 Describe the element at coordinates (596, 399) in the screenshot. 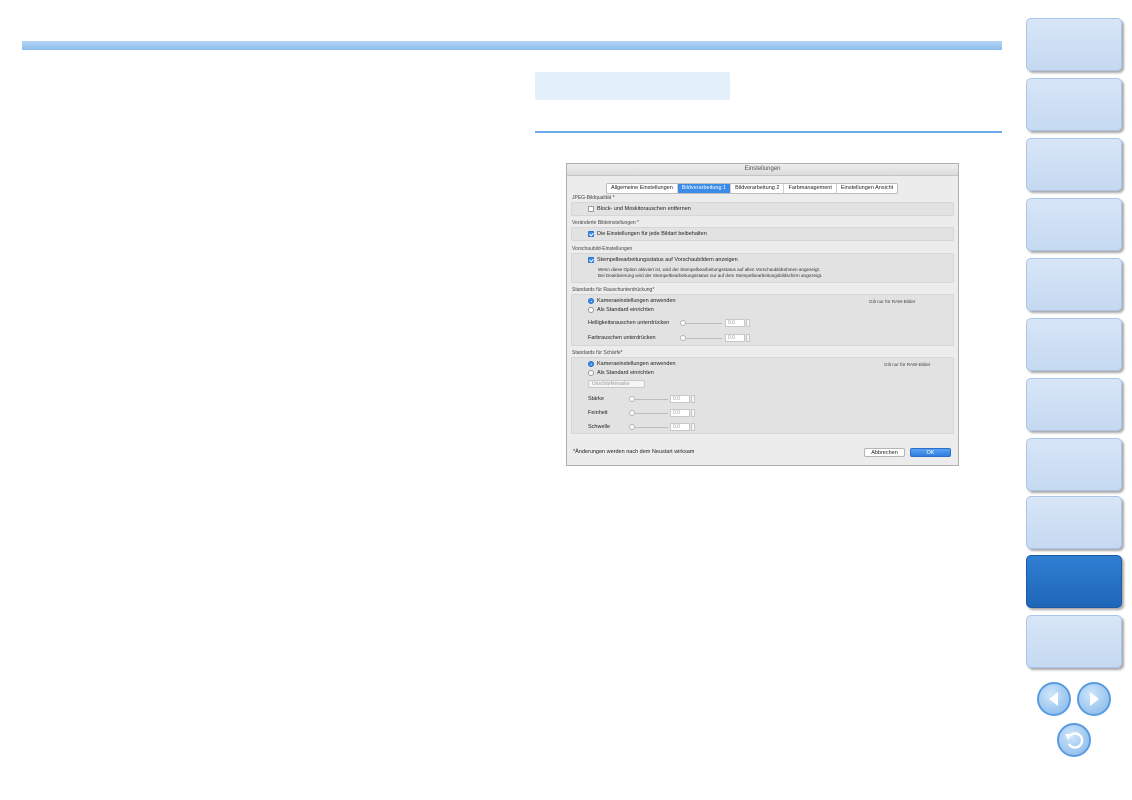

I see `strength-label: Stärke` at that location.